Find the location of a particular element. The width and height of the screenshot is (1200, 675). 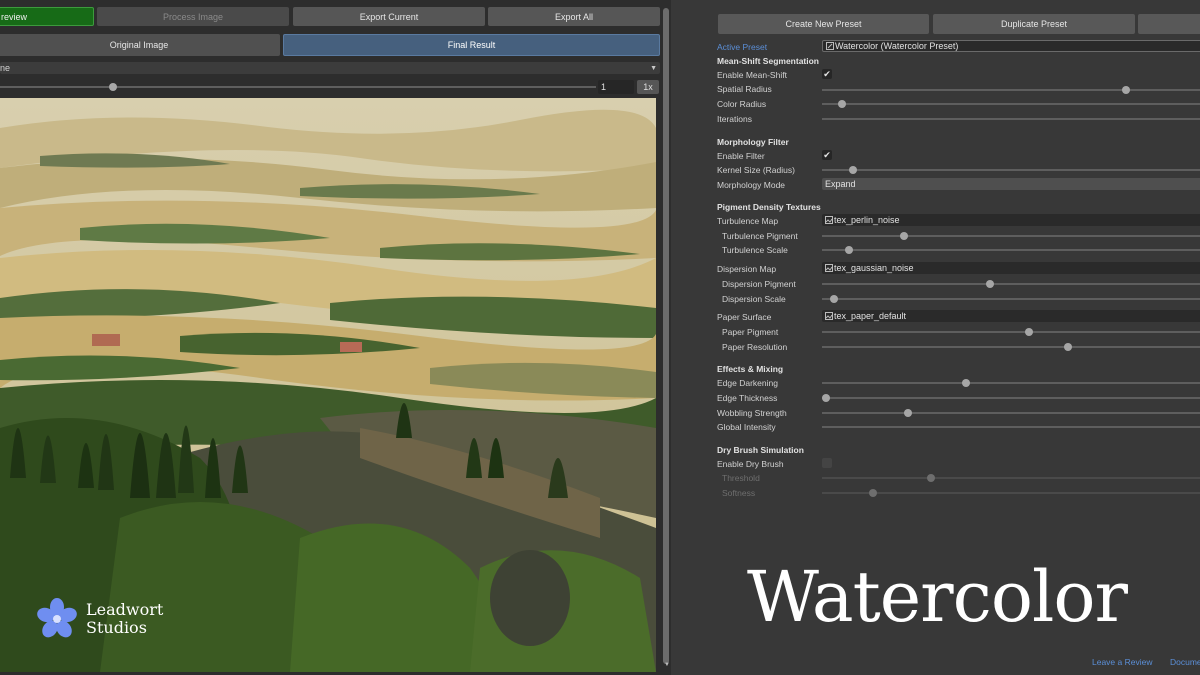

leave-review-link: Leave a Review is located at coordinates (1122, 662).